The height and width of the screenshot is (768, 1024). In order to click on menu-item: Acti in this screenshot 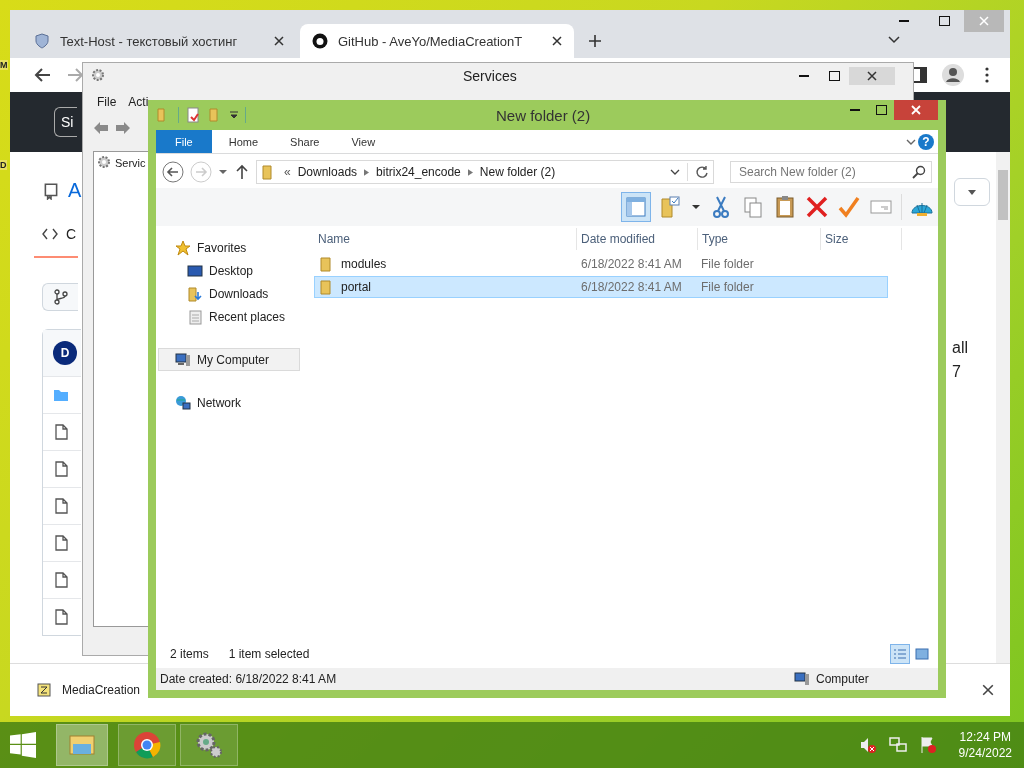, I will do `click(138, 102)`.